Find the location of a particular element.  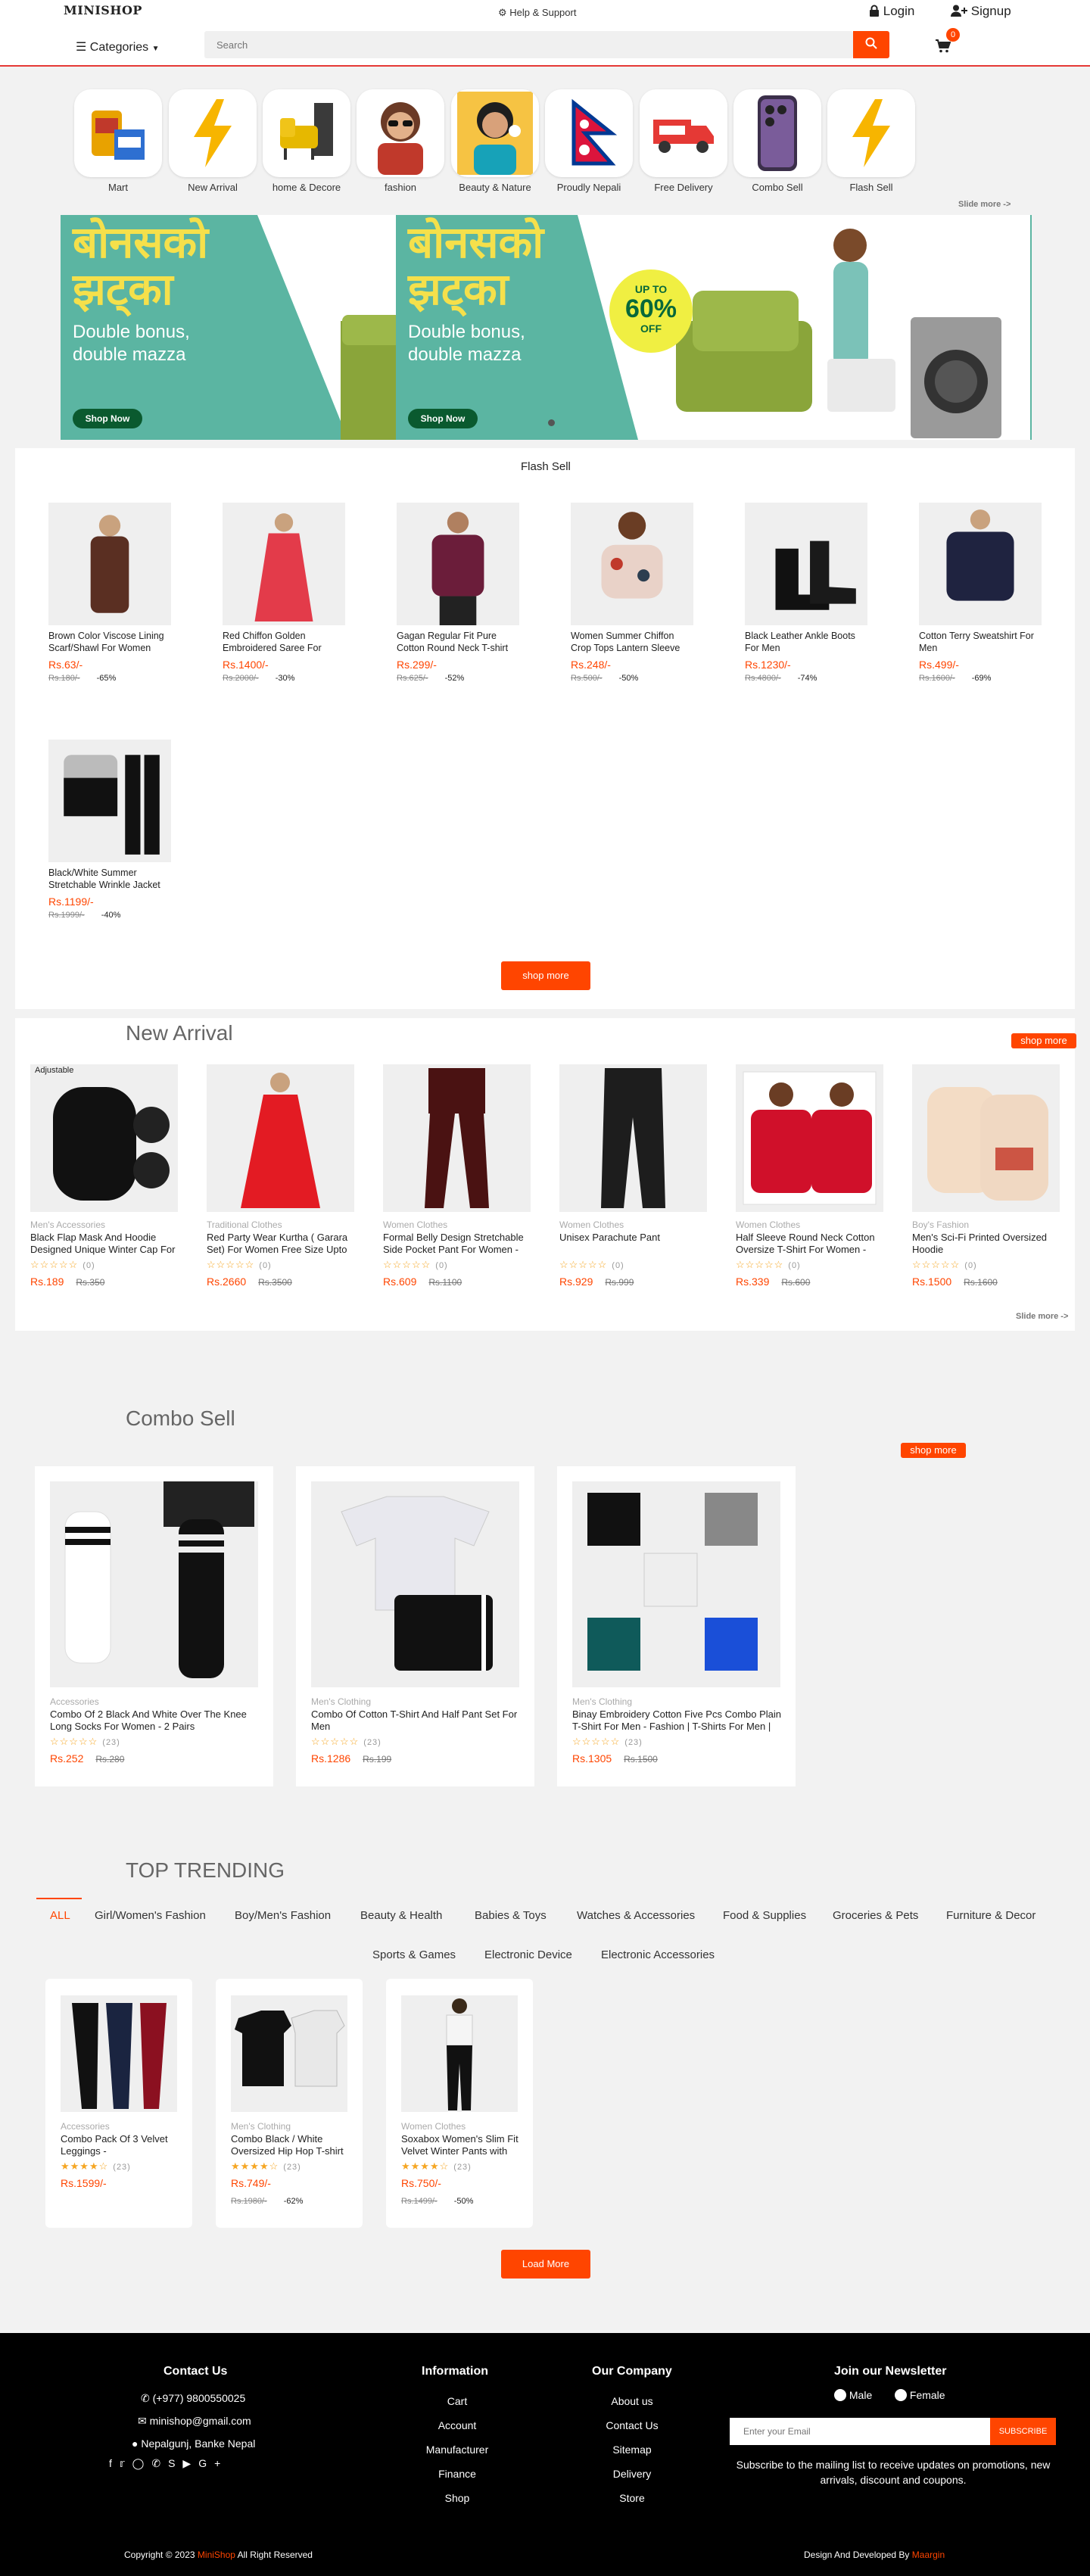

new-arrival-shop-more-button: shop more is located at coordinates (1043, 1040).